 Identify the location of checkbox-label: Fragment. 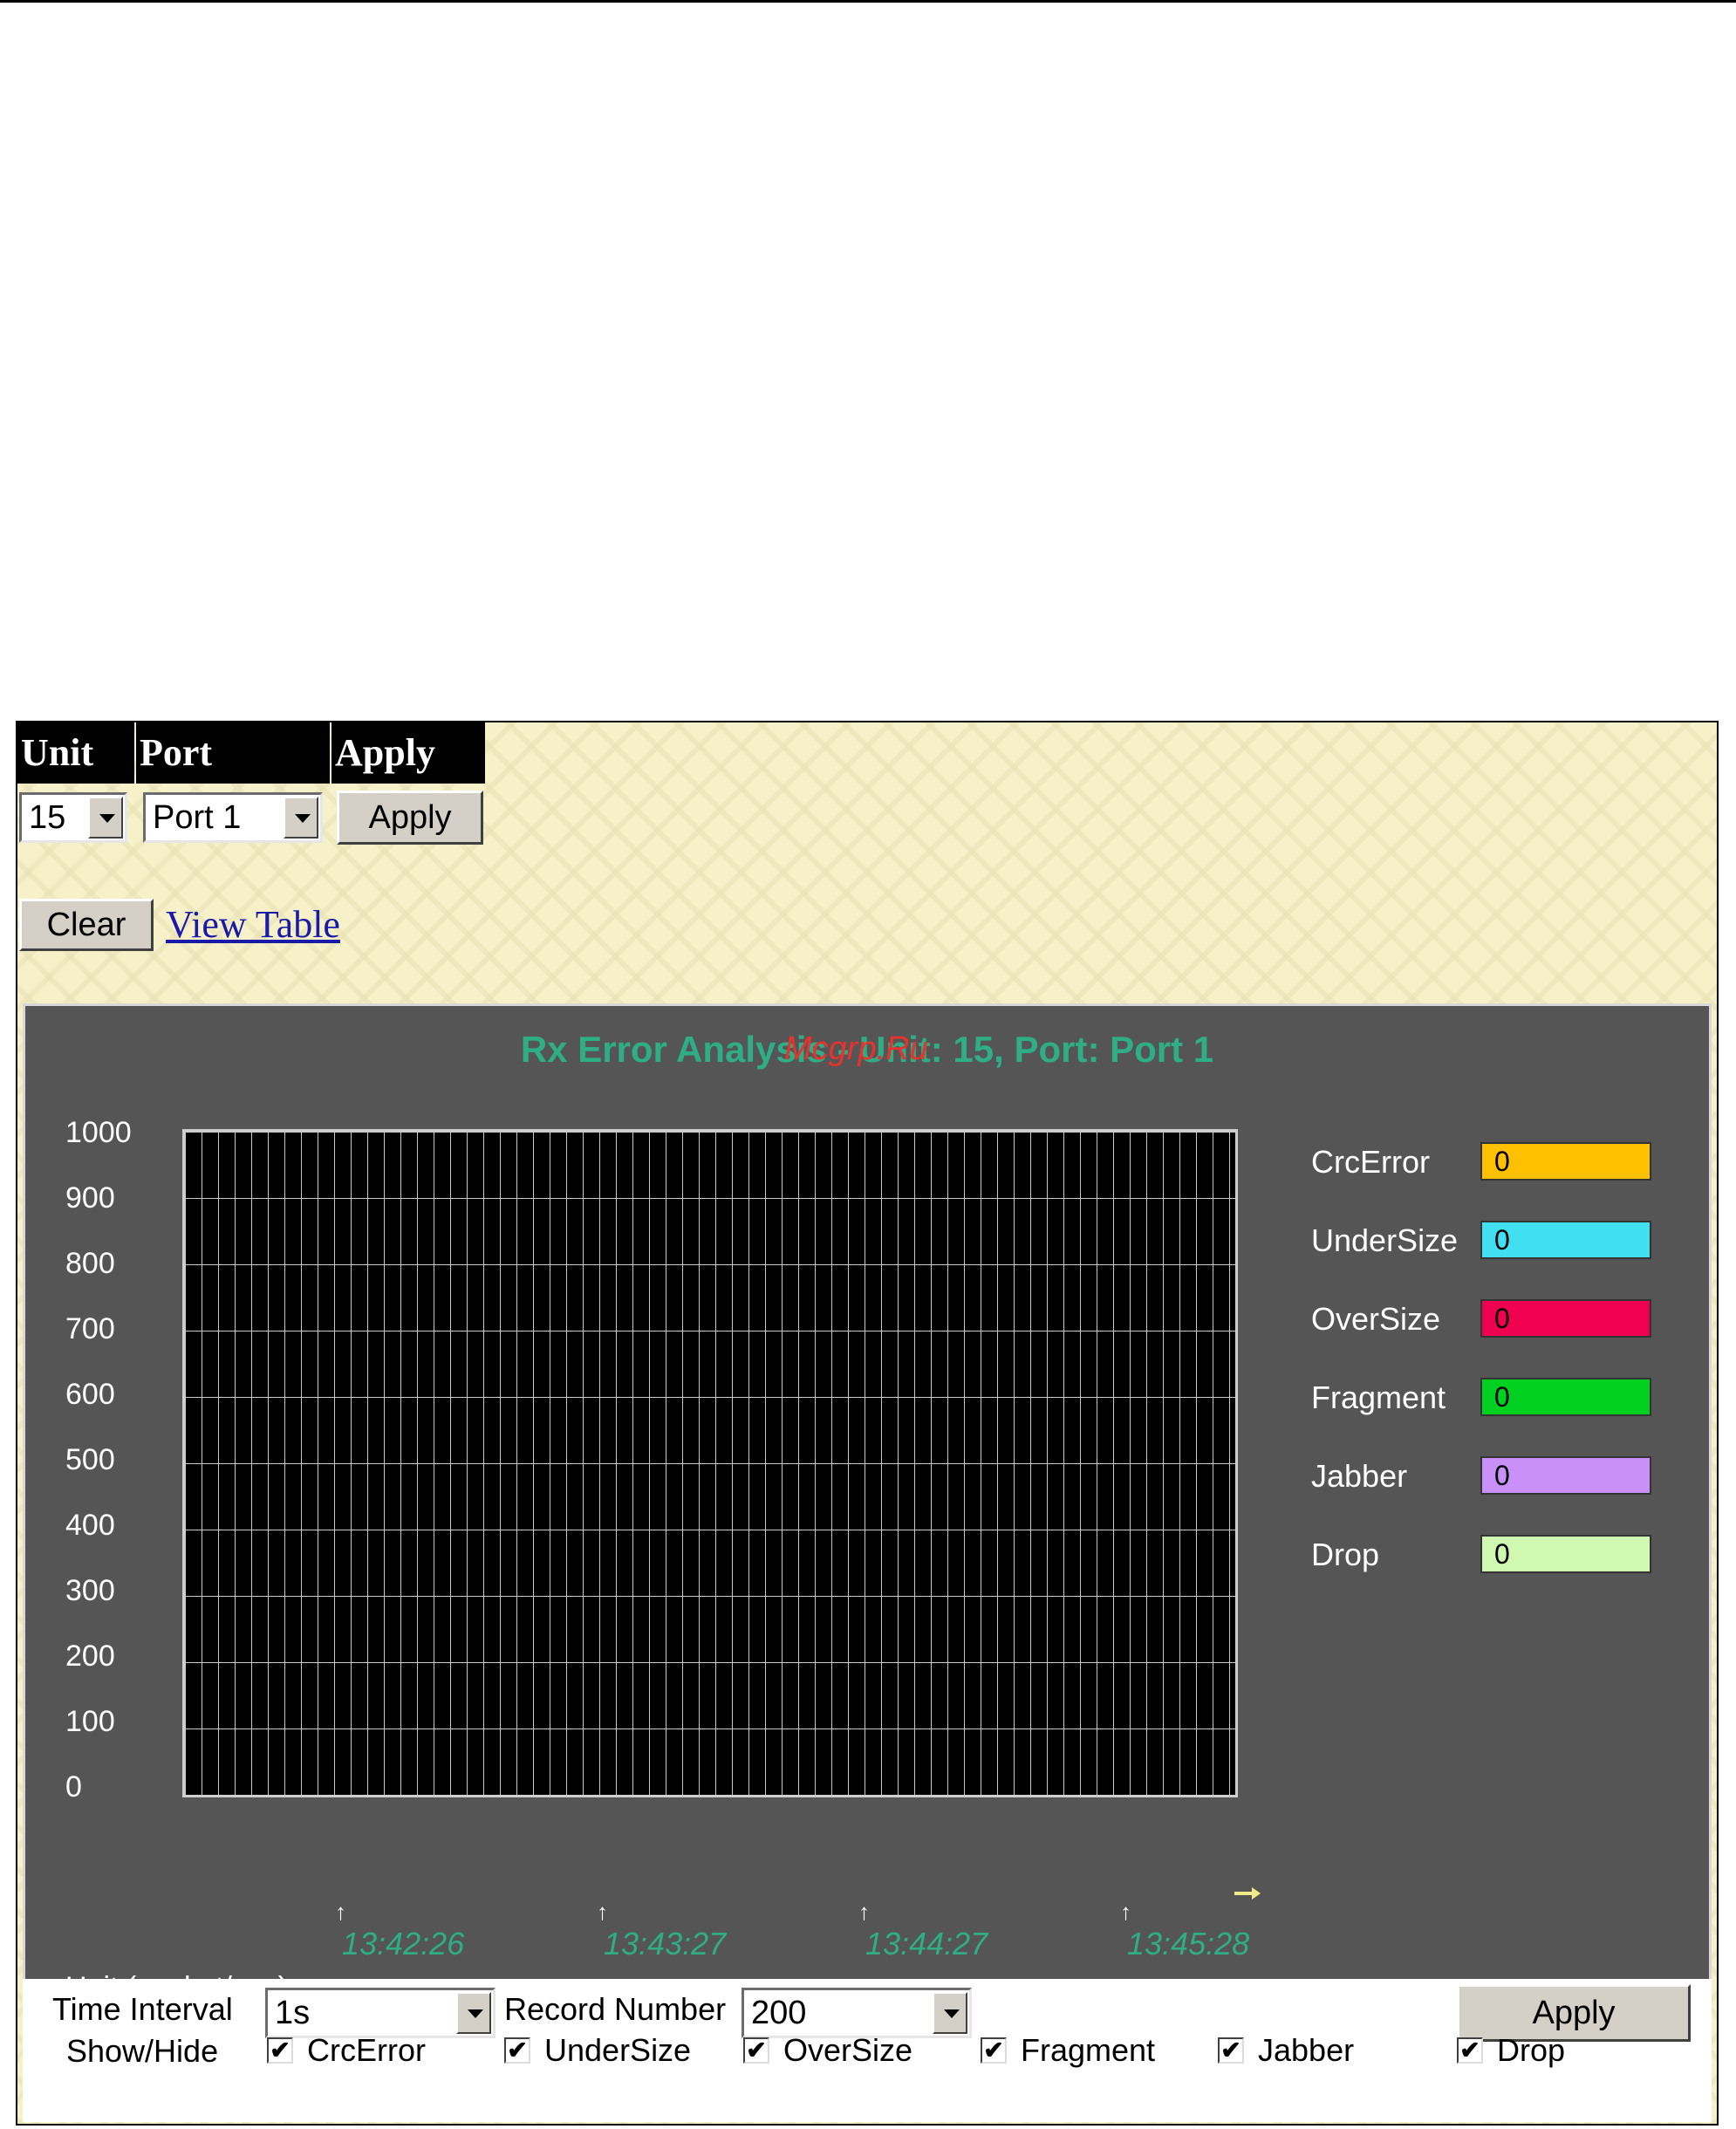
(1088, 2050).